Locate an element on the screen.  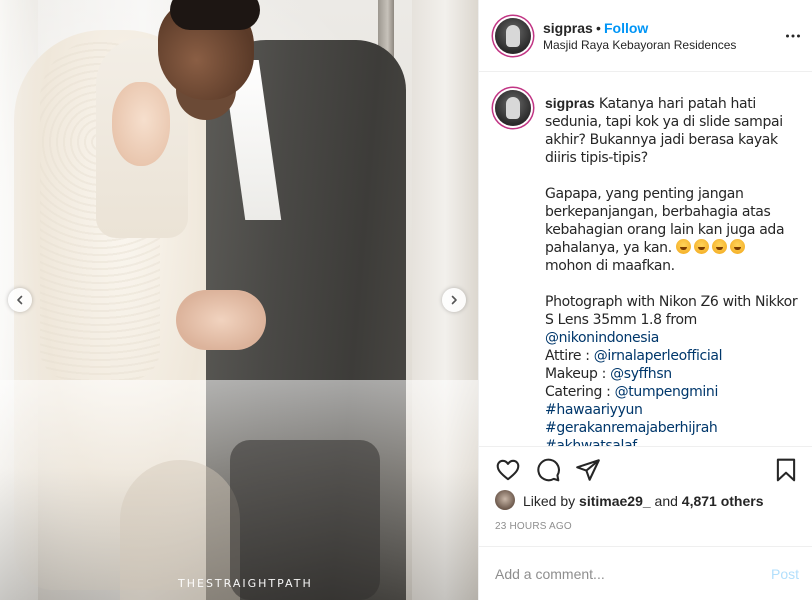
post-timestamp: 23 HOURS AGO is located at coordinates (533, 526).